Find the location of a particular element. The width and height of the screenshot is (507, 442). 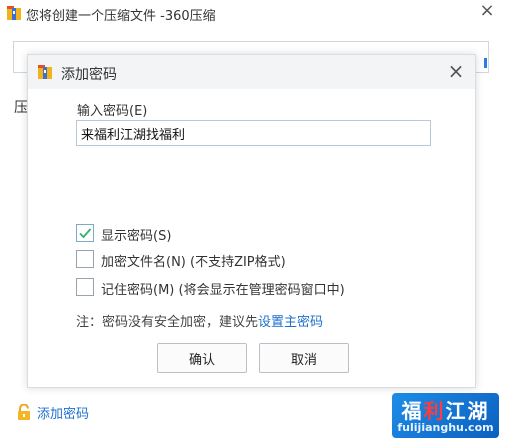

cancel-button: 取消 is located at coordinates (304, 358).